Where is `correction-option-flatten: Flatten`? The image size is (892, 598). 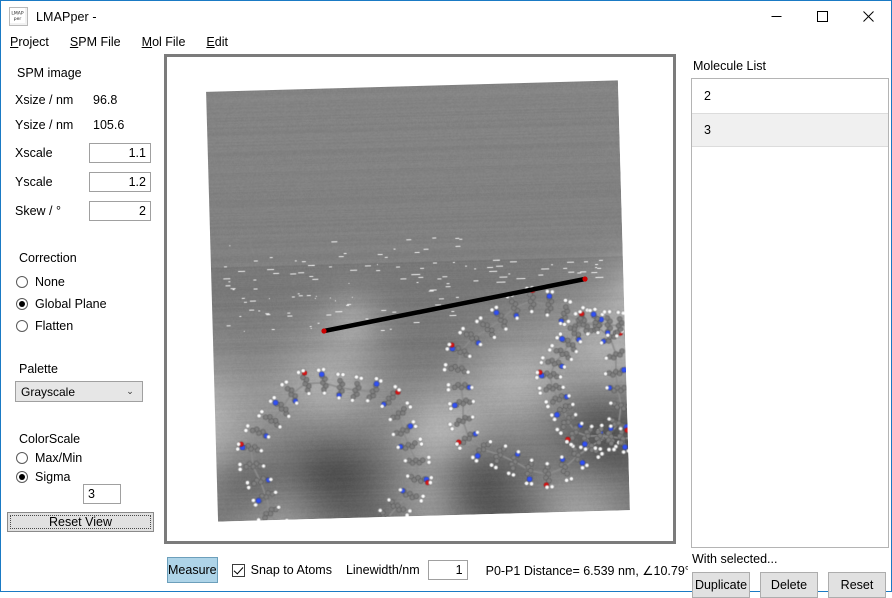
correction-option-flatten: Flatten is located at coordinates (44, 326).